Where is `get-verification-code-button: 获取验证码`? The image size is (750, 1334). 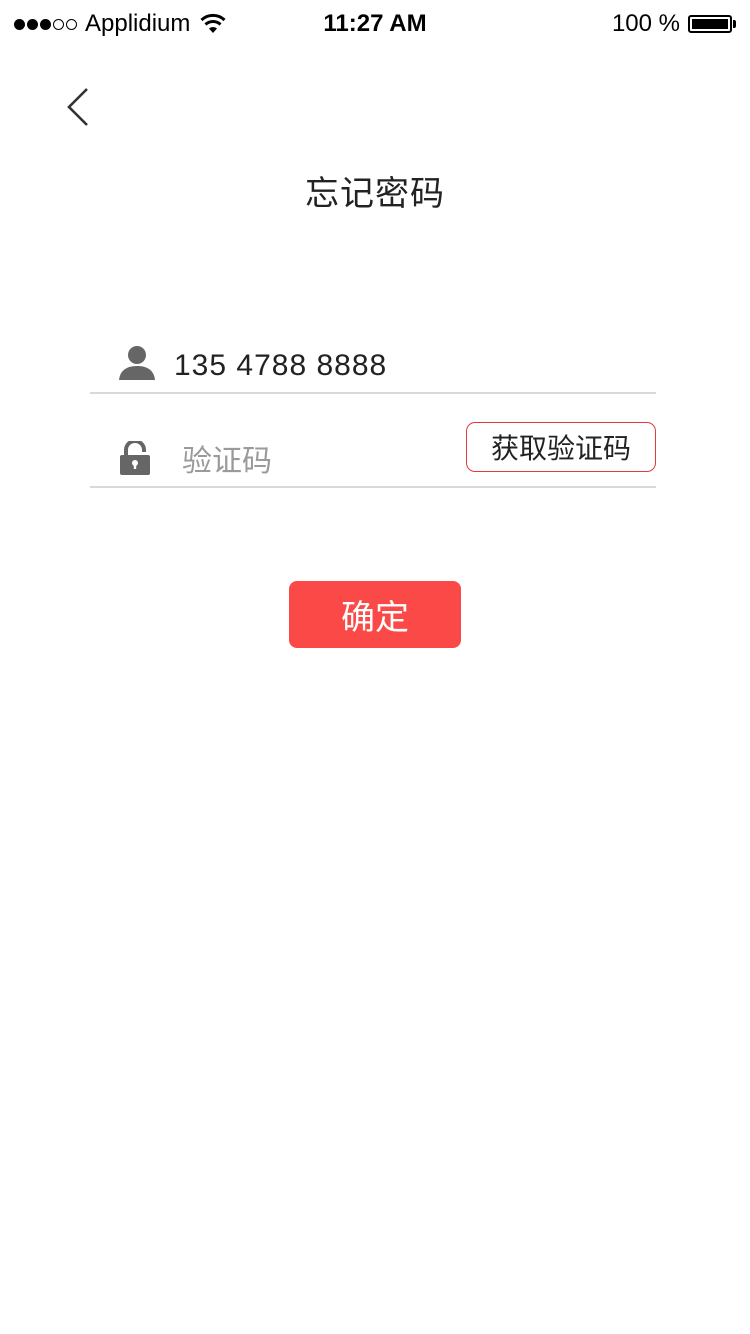
get-verification-code-button: 获取验证码 is located at coordinates (561, 447).